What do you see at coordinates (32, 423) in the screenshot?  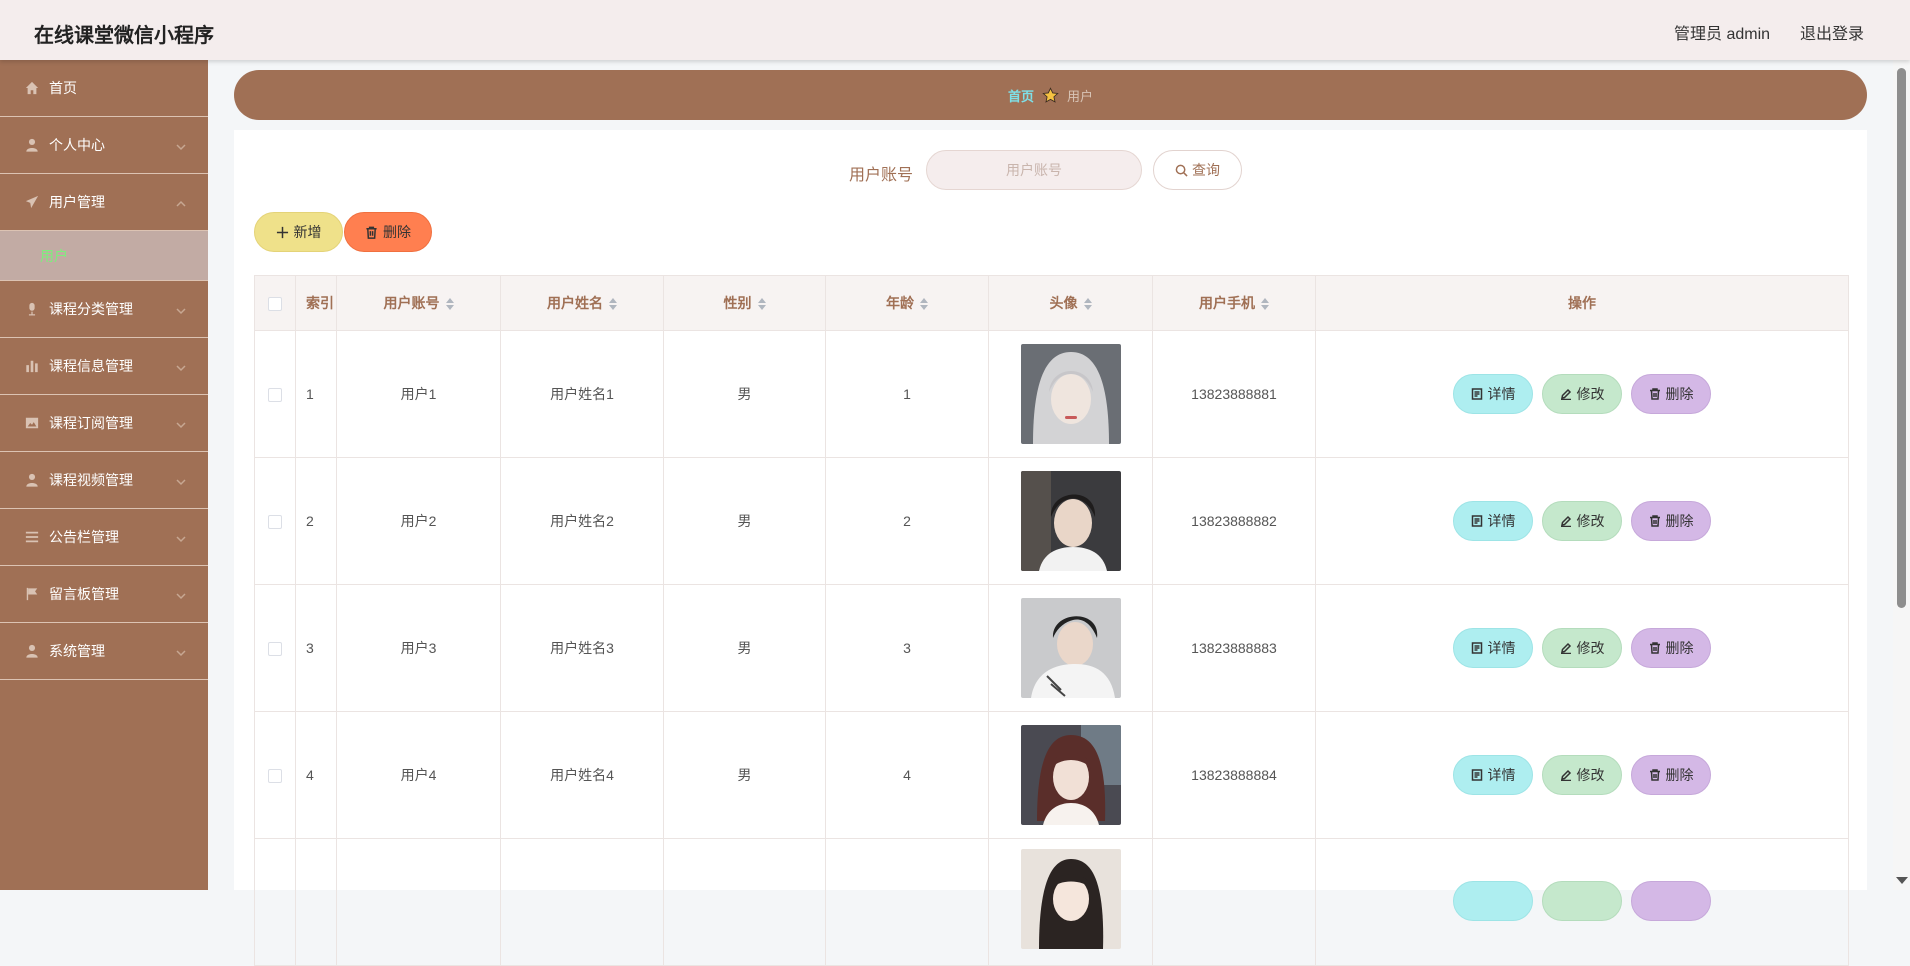 I see `picture-icon` at bounding box center [32, 423].